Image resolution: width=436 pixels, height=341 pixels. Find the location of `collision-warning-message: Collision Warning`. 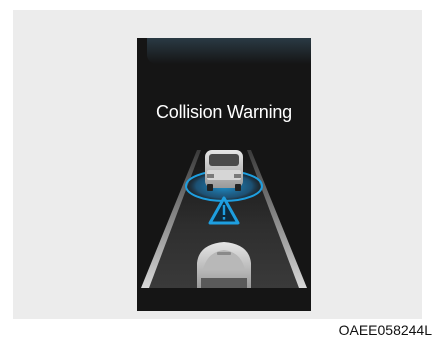

collision-warning-message: Collision Warning is located at coordinates (224, 112).